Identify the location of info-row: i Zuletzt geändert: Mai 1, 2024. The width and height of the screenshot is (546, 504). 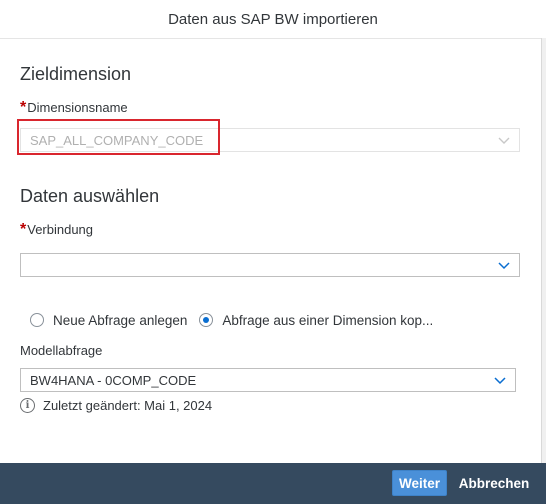
(116, 405).